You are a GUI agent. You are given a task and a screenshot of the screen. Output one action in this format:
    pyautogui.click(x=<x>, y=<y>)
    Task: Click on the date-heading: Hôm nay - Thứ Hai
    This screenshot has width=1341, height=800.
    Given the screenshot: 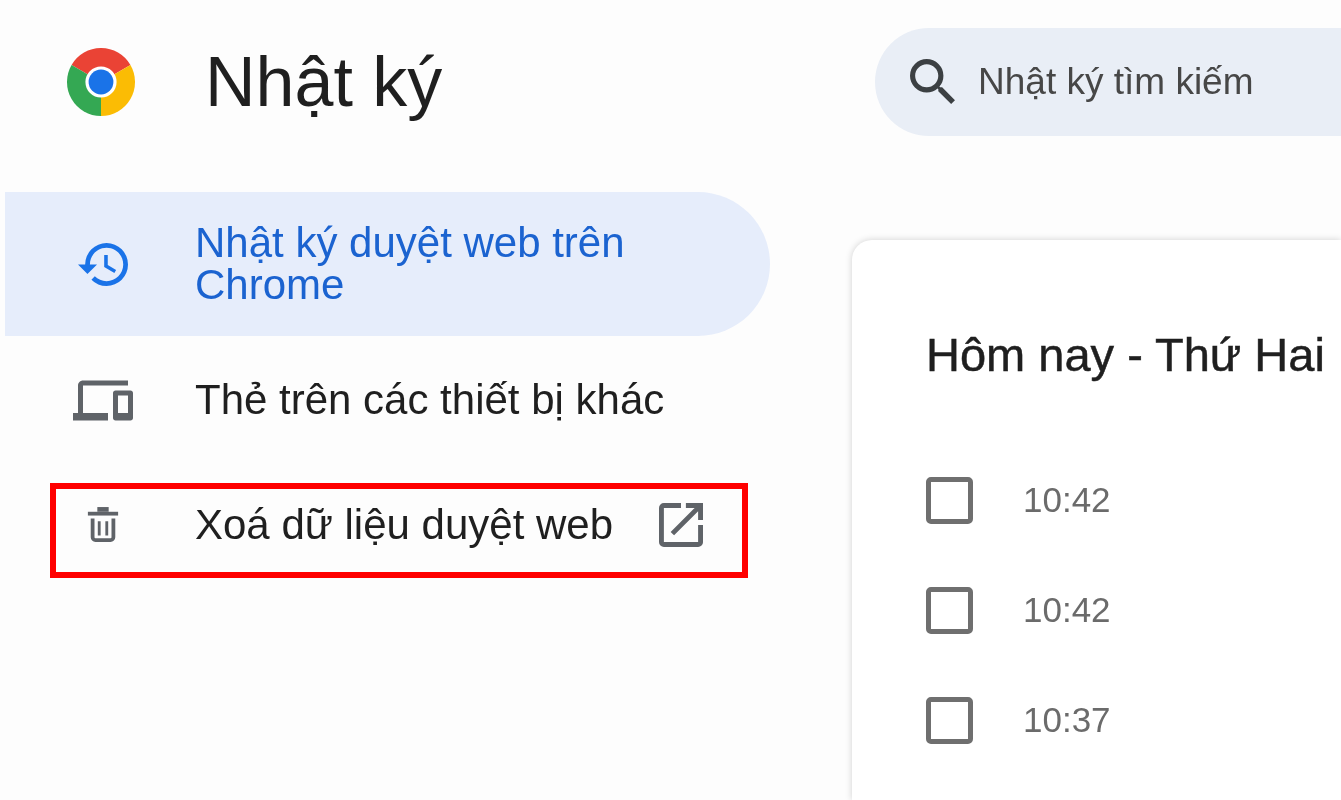 What is the action you would take?
    pyautogui.click(x=1125, y=355)
    